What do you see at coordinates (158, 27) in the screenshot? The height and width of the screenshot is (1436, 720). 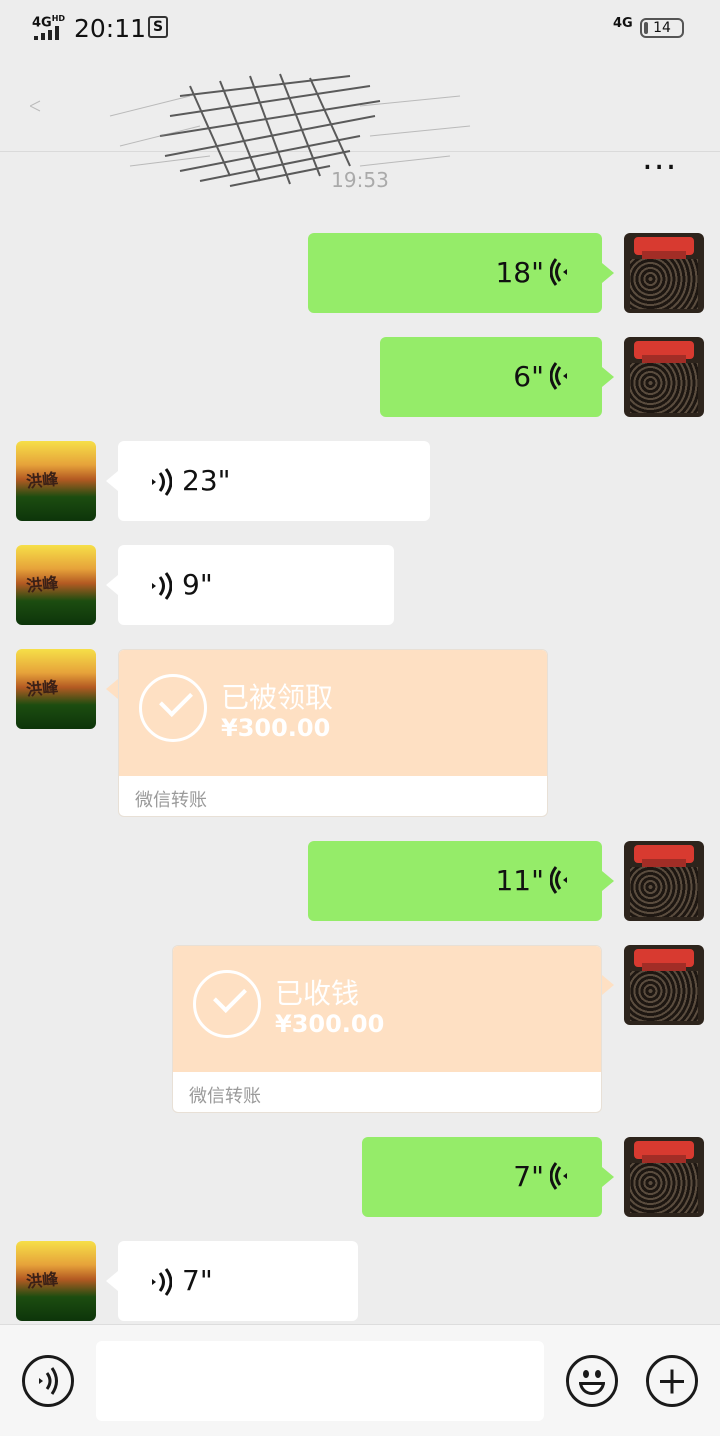 I see `notification-icon: S` at bounding box center [158, 27].